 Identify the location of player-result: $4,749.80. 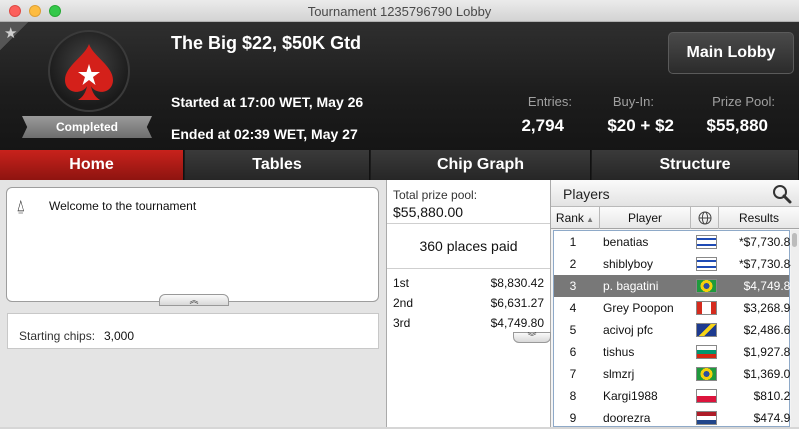
(770, 286).